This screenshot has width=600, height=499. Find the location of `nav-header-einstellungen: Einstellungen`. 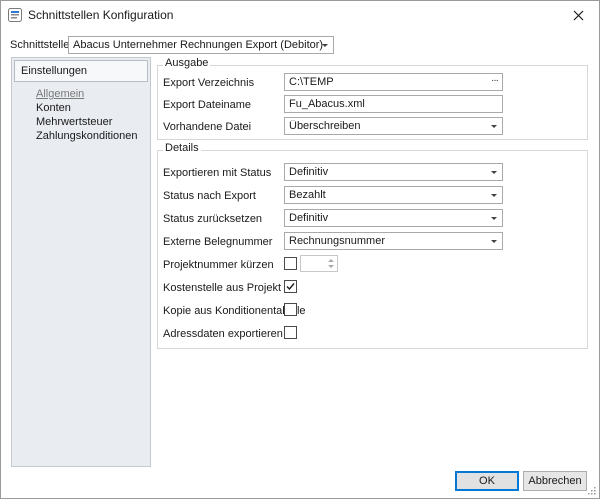

nav-header-einstellungen: Einstellungen is located at coordinates (81, 71).